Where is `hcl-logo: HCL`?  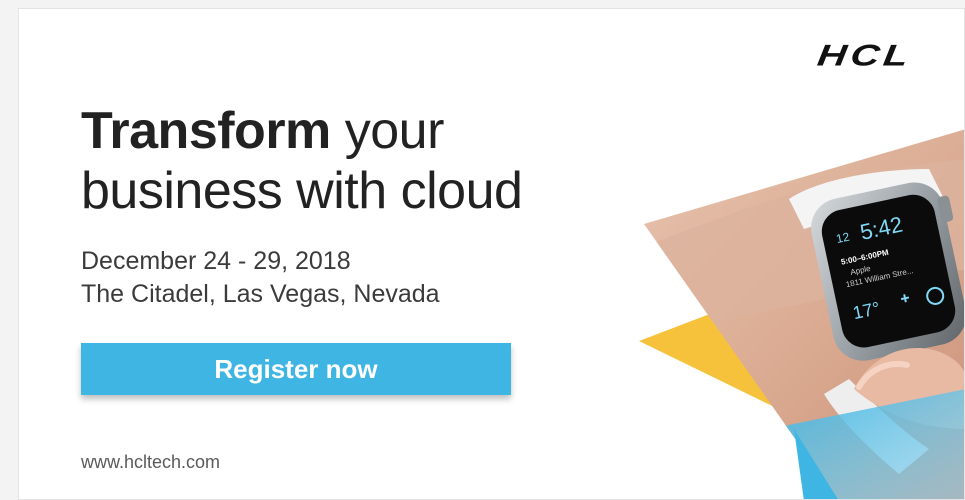
hcl-logo: HCL is located at coordinates (864, 56).